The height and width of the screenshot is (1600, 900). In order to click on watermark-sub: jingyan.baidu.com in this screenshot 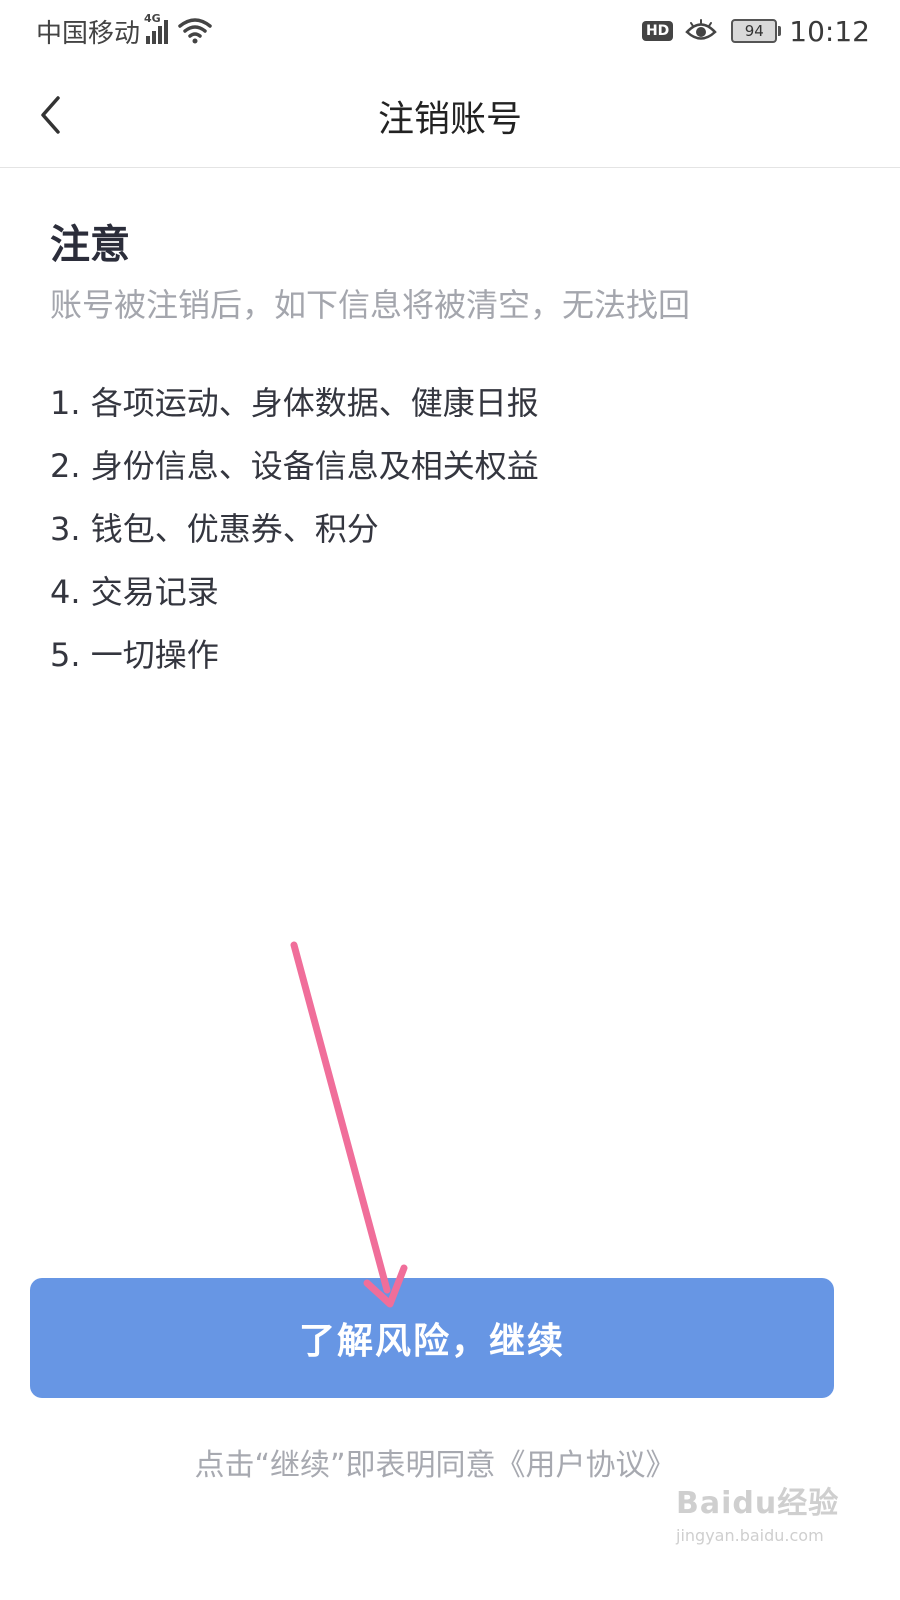, I will do `click(750, 1535)`.